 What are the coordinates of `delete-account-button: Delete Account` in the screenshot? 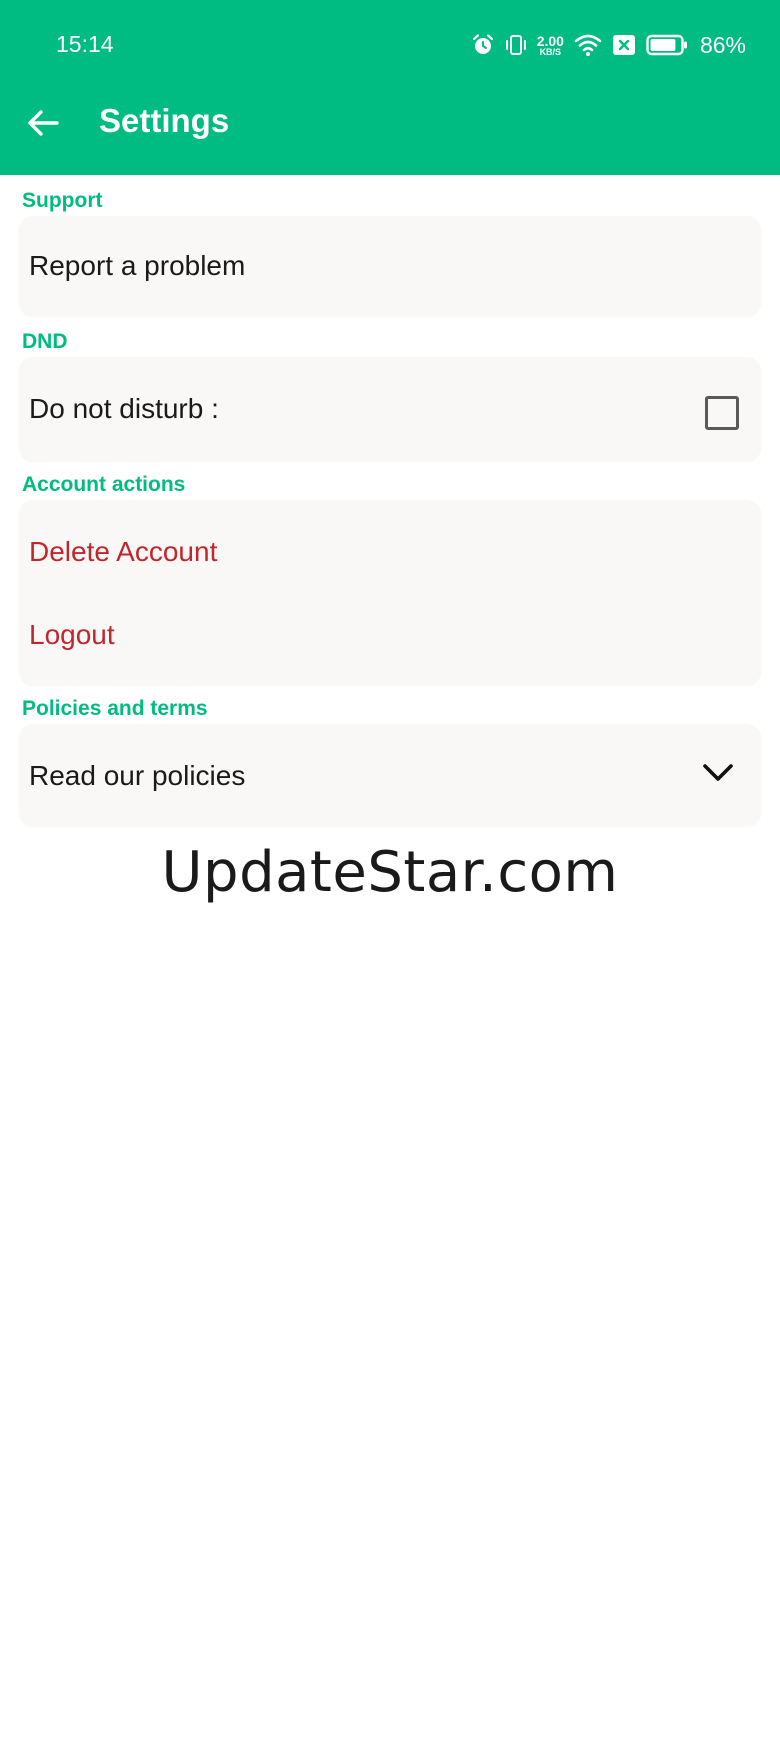 It's located at (123, 552).